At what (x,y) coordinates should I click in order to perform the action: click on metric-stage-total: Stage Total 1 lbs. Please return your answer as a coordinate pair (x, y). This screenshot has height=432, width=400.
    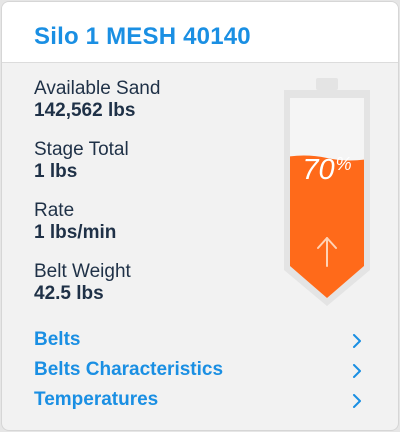
    Looking at the image, I should click on (81, 161).